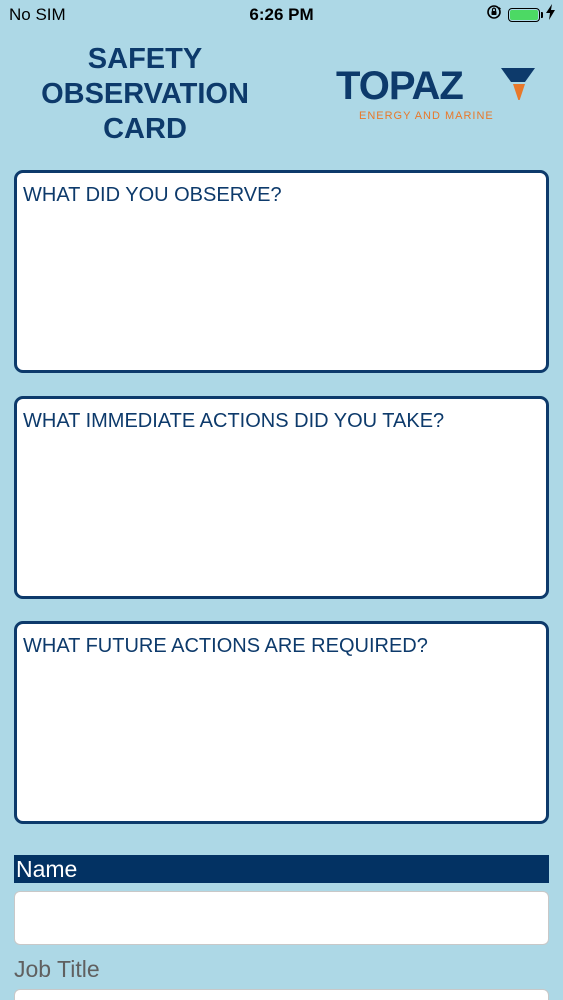 The image size is (563, 1000). I want to click on name-label: Name, so click(281, 869).